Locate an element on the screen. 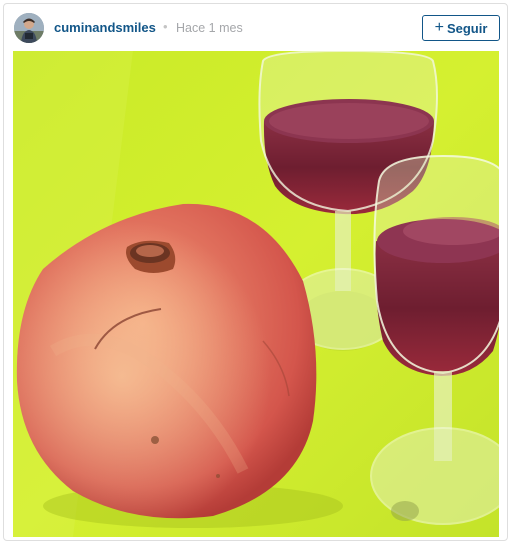 The image size is (513, 546). avatar-image is located at coordinates (29, 28).